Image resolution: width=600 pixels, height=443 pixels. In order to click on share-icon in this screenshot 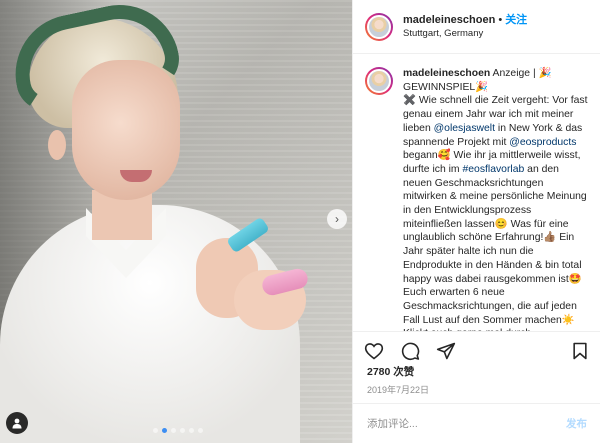, I will do `click(446, 350)`.